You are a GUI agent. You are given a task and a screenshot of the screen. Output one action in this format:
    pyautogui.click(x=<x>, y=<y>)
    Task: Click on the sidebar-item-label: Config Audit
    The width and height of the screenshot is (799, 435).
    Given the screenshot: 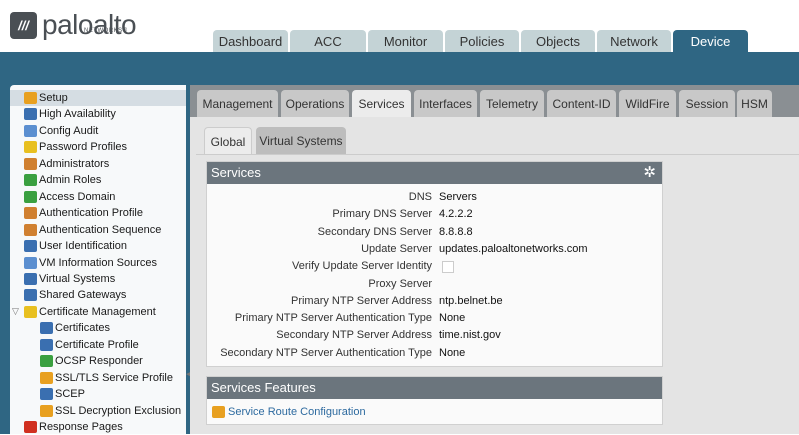 What is the action you would take?
    pyautogui.click(x=69, y=130)
    